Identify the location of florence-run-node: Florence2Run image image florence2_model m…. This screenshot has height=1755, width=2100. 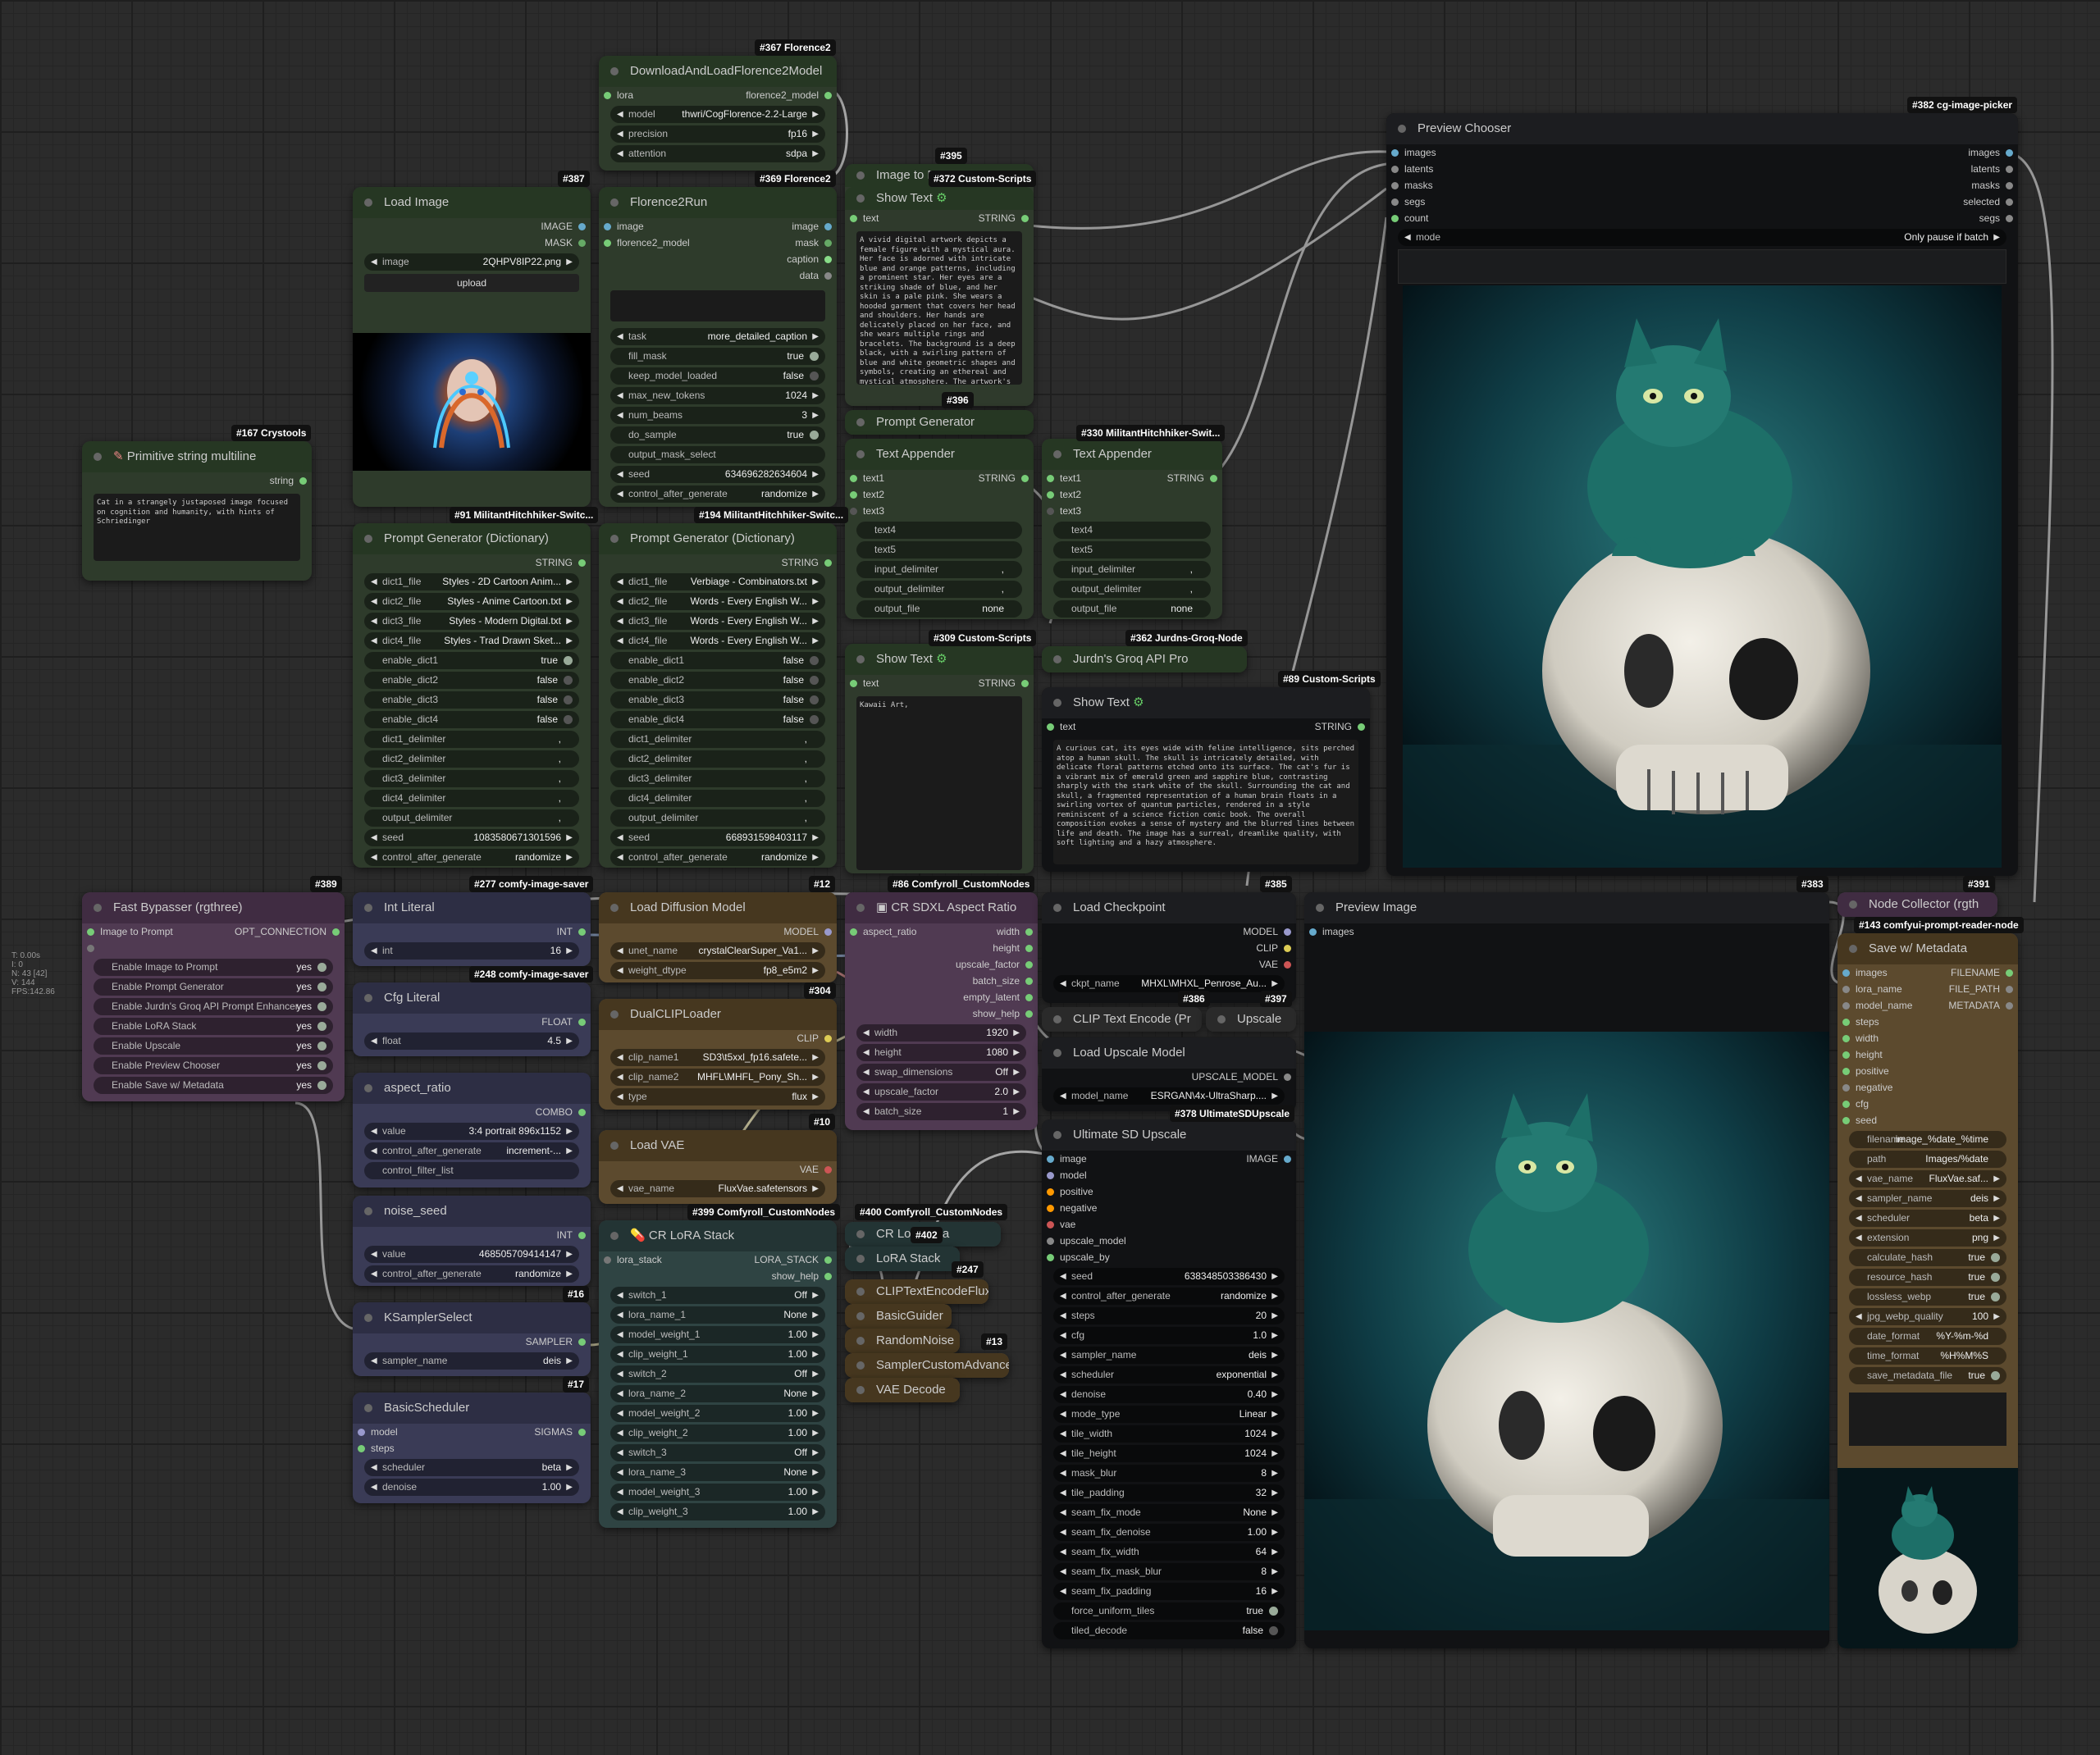
(718, 347).